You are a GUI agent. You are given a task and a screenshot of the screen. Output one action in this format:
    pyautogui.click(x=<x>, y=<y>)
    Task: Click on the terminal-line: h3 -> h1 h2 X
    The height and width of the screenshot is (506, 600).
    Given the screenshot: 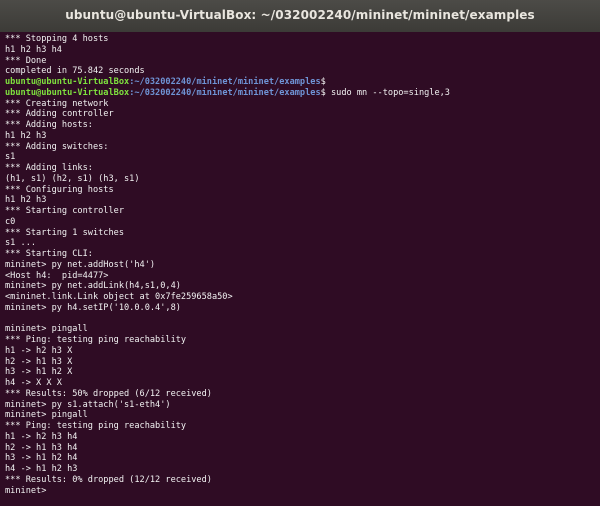 What is the action you would take?
    pyautogui.click(x=39, y=372)
    